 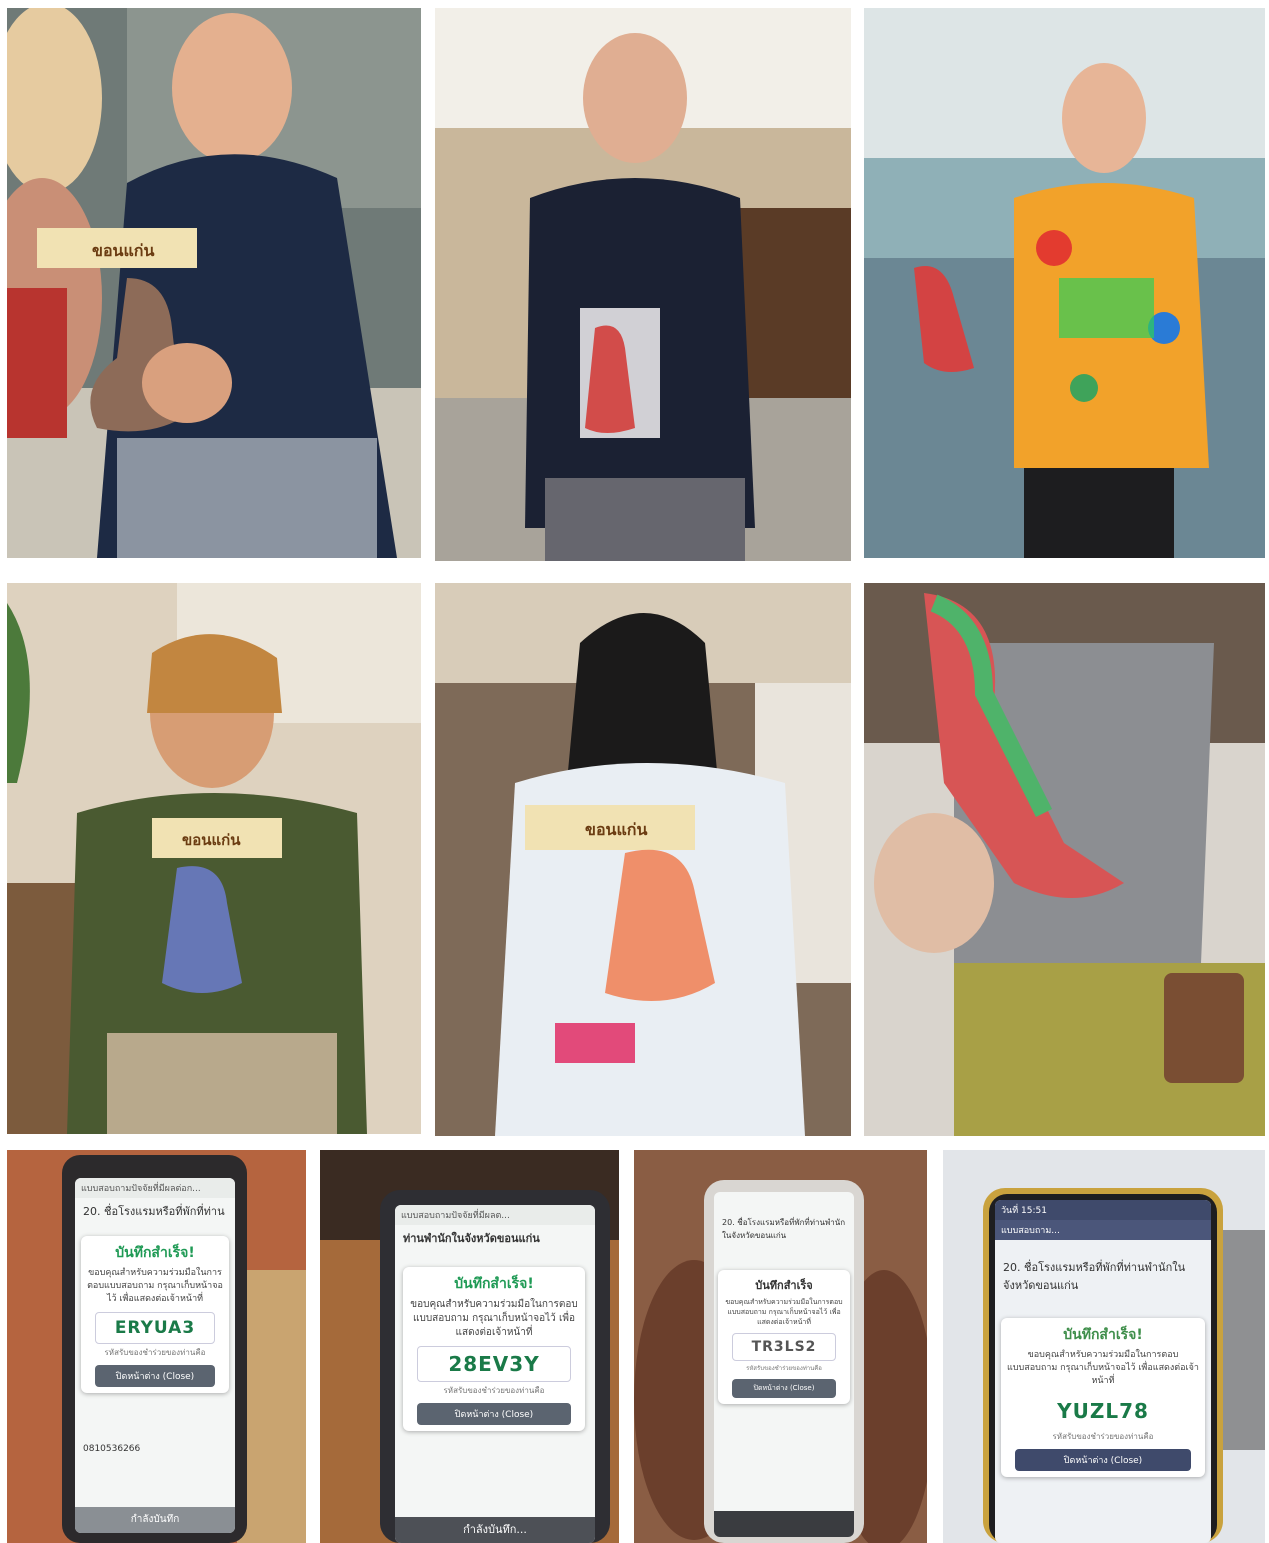 I want to click on photo-woman-orange-giraffe: ขอนแก่น, so click(x=643, y=859).